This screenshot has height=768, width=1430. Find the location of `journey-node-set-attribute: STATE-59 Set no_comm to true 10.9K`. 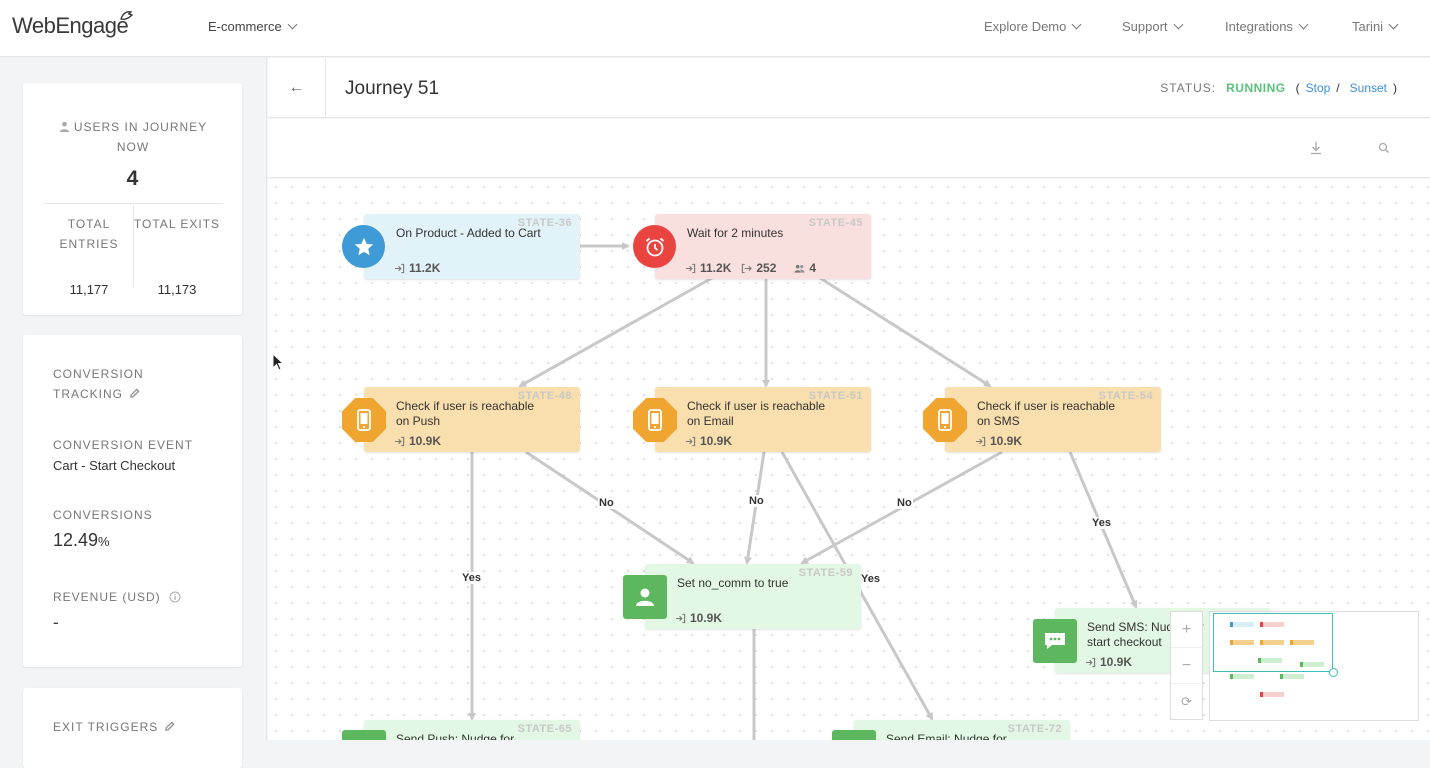

journey-node-set-attribute: STATE-59 Set no_comm to true 10.9K is located at coordinates (753, 596).